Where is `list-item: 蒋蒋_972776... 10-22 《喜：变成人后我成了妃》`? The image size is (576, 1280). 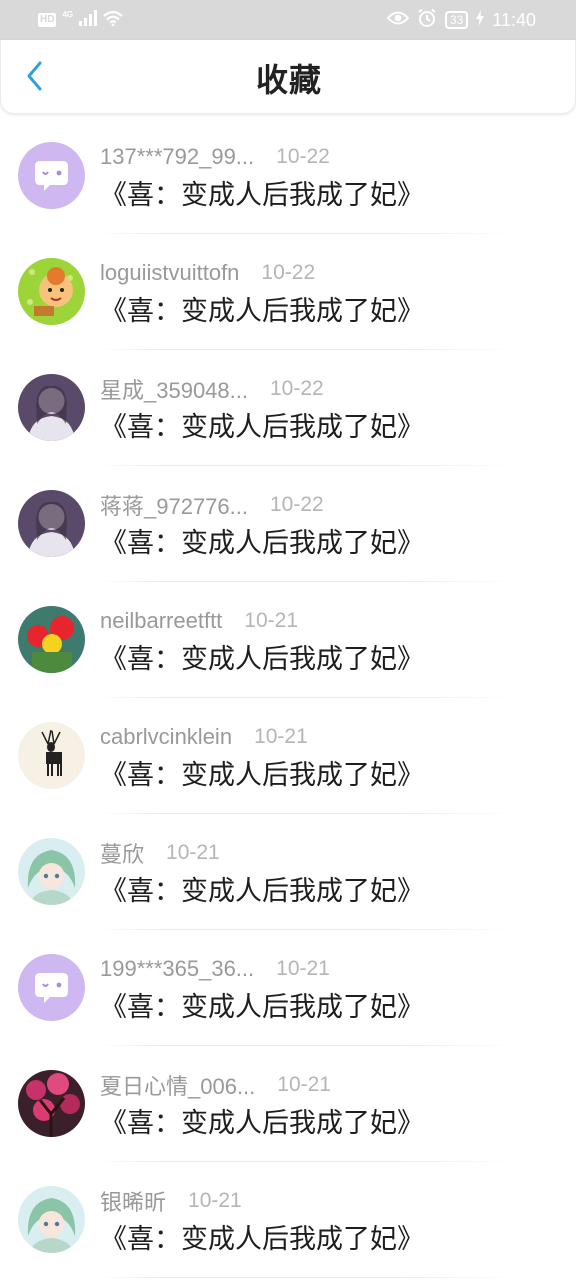 list-item: 蒋蒋_972776... 10-22 《喜：变成人后我成了妃》 is located at coordinates (288, 524).